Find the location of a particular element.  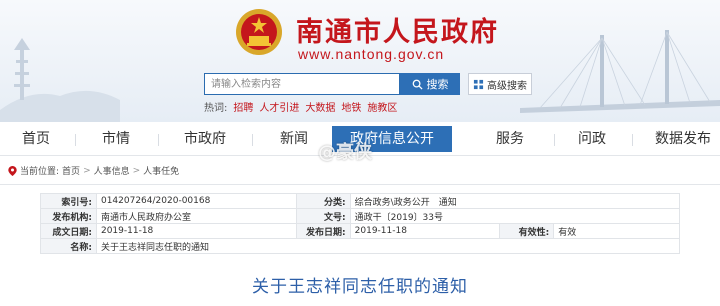

breadcrumb-appointments: 人事任免 is located at coordinates (161, 170).